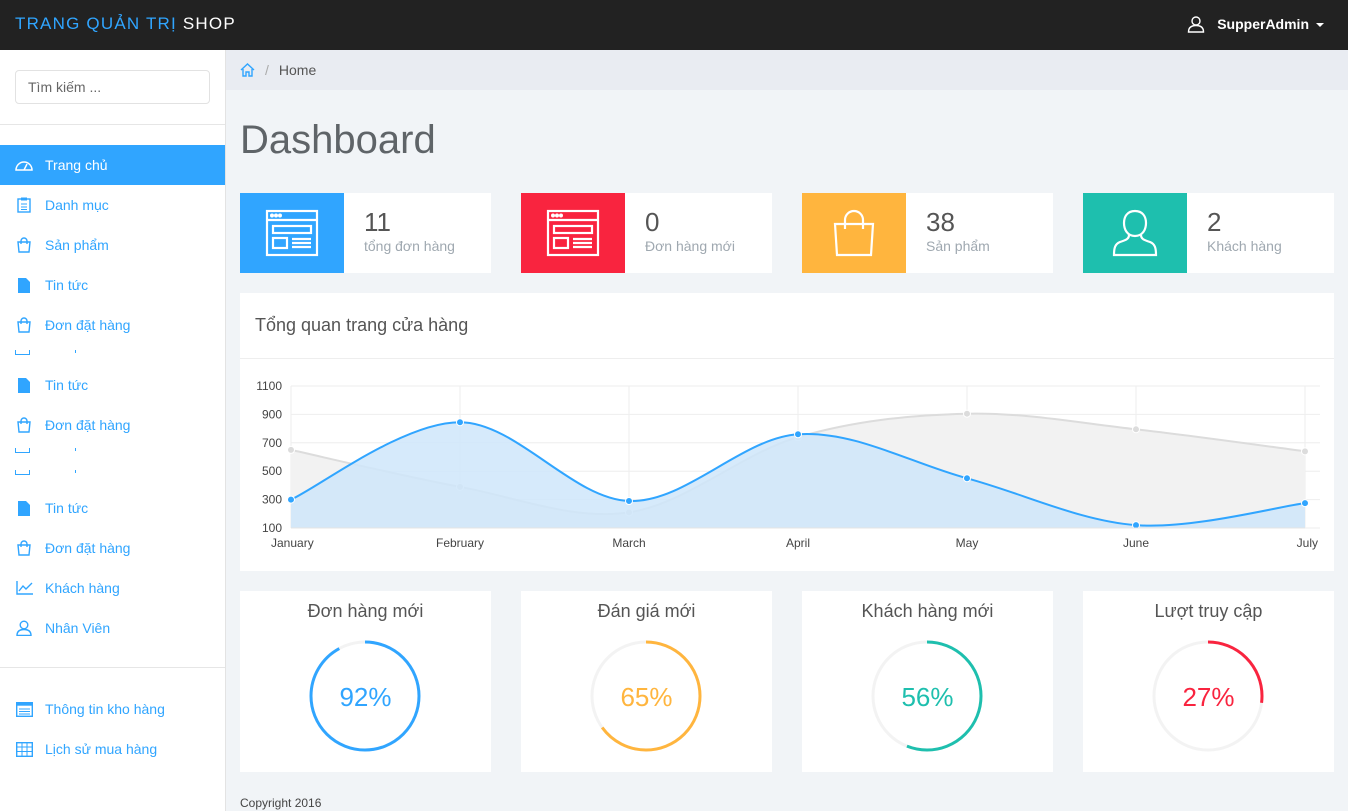  I want to click on stat-label: Đơn hàng mới, so click(690, 246).